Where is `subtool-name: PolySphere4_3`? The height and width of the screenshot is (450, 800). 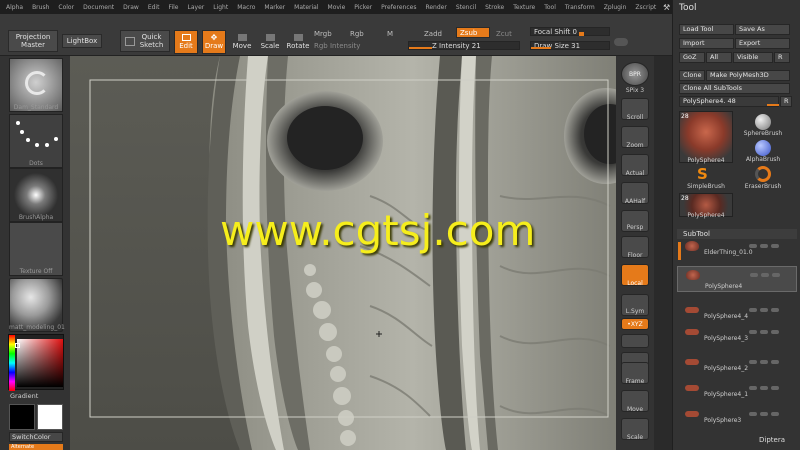 subtool-name: PolySphere4_3 is located at coordinates (726, 338).